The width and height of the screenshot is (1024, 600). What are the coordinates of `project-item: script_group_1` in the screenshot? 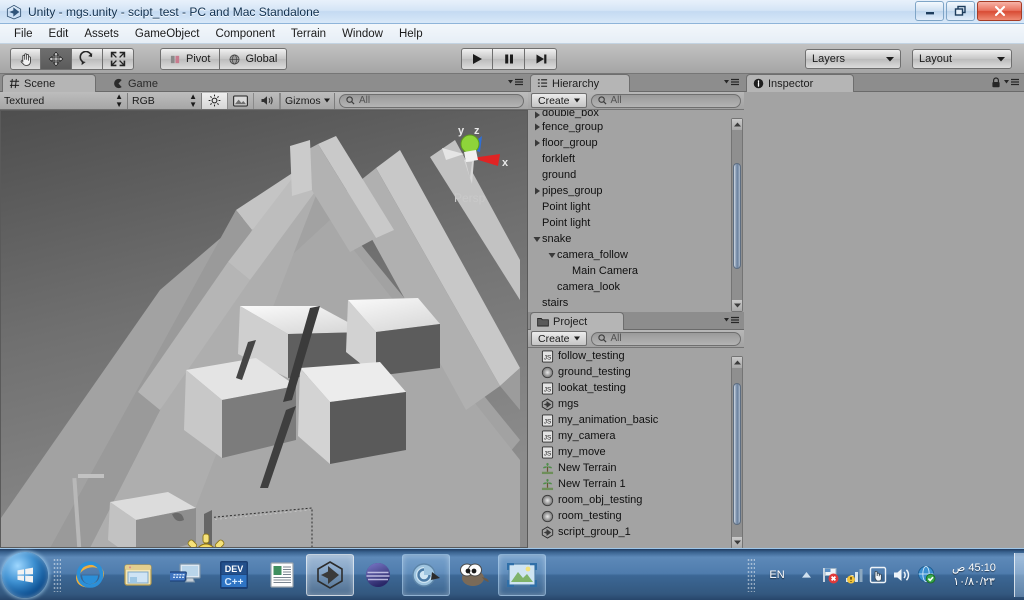 It's located at (636, 532).